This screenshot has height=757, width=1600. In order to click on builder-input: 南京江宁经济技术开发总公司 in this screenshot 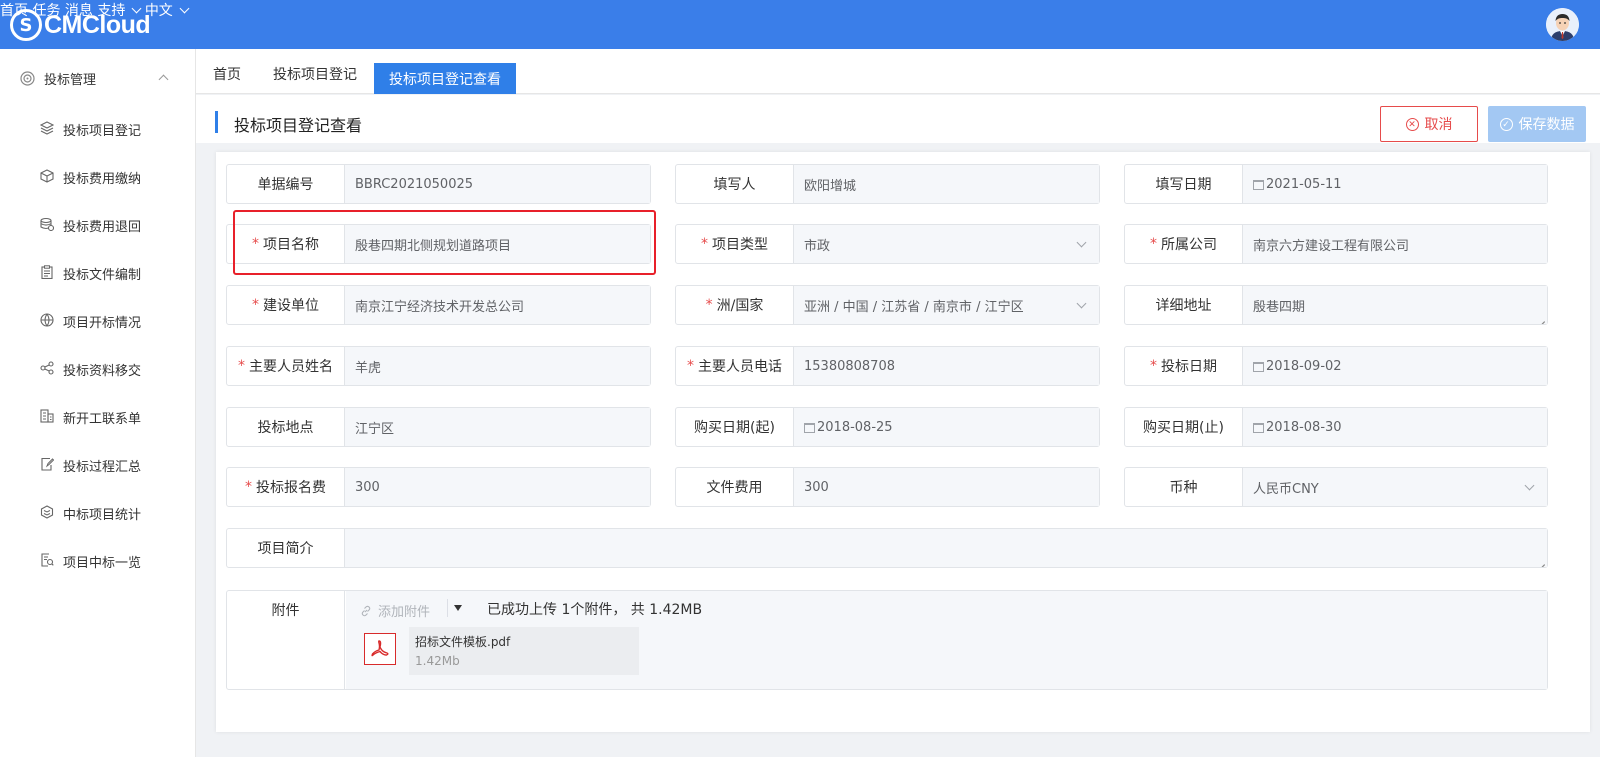, I will do `click(497, 305)`.